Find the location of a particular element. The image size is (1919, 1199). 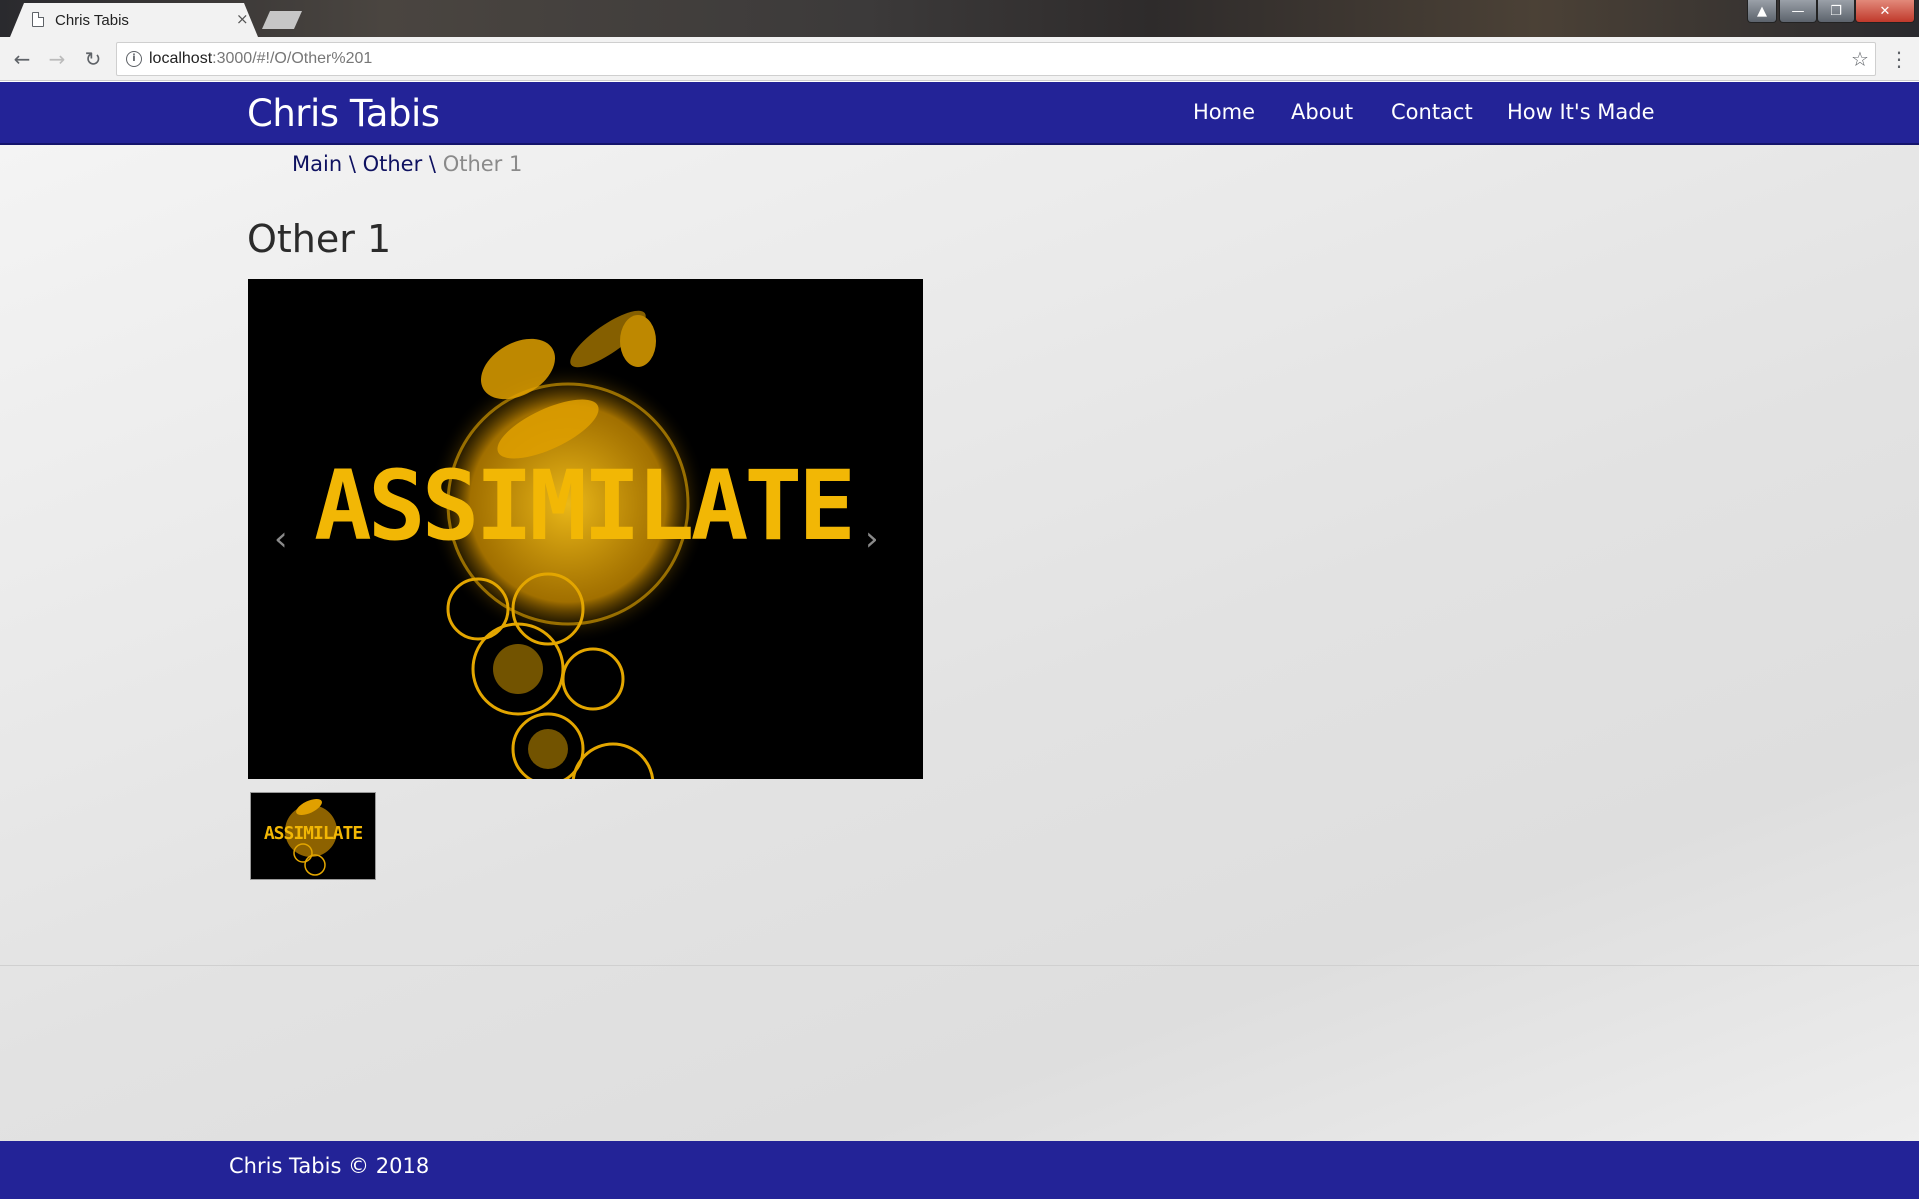

back-arrow-icon: ← is located at coordinates (22, 59).